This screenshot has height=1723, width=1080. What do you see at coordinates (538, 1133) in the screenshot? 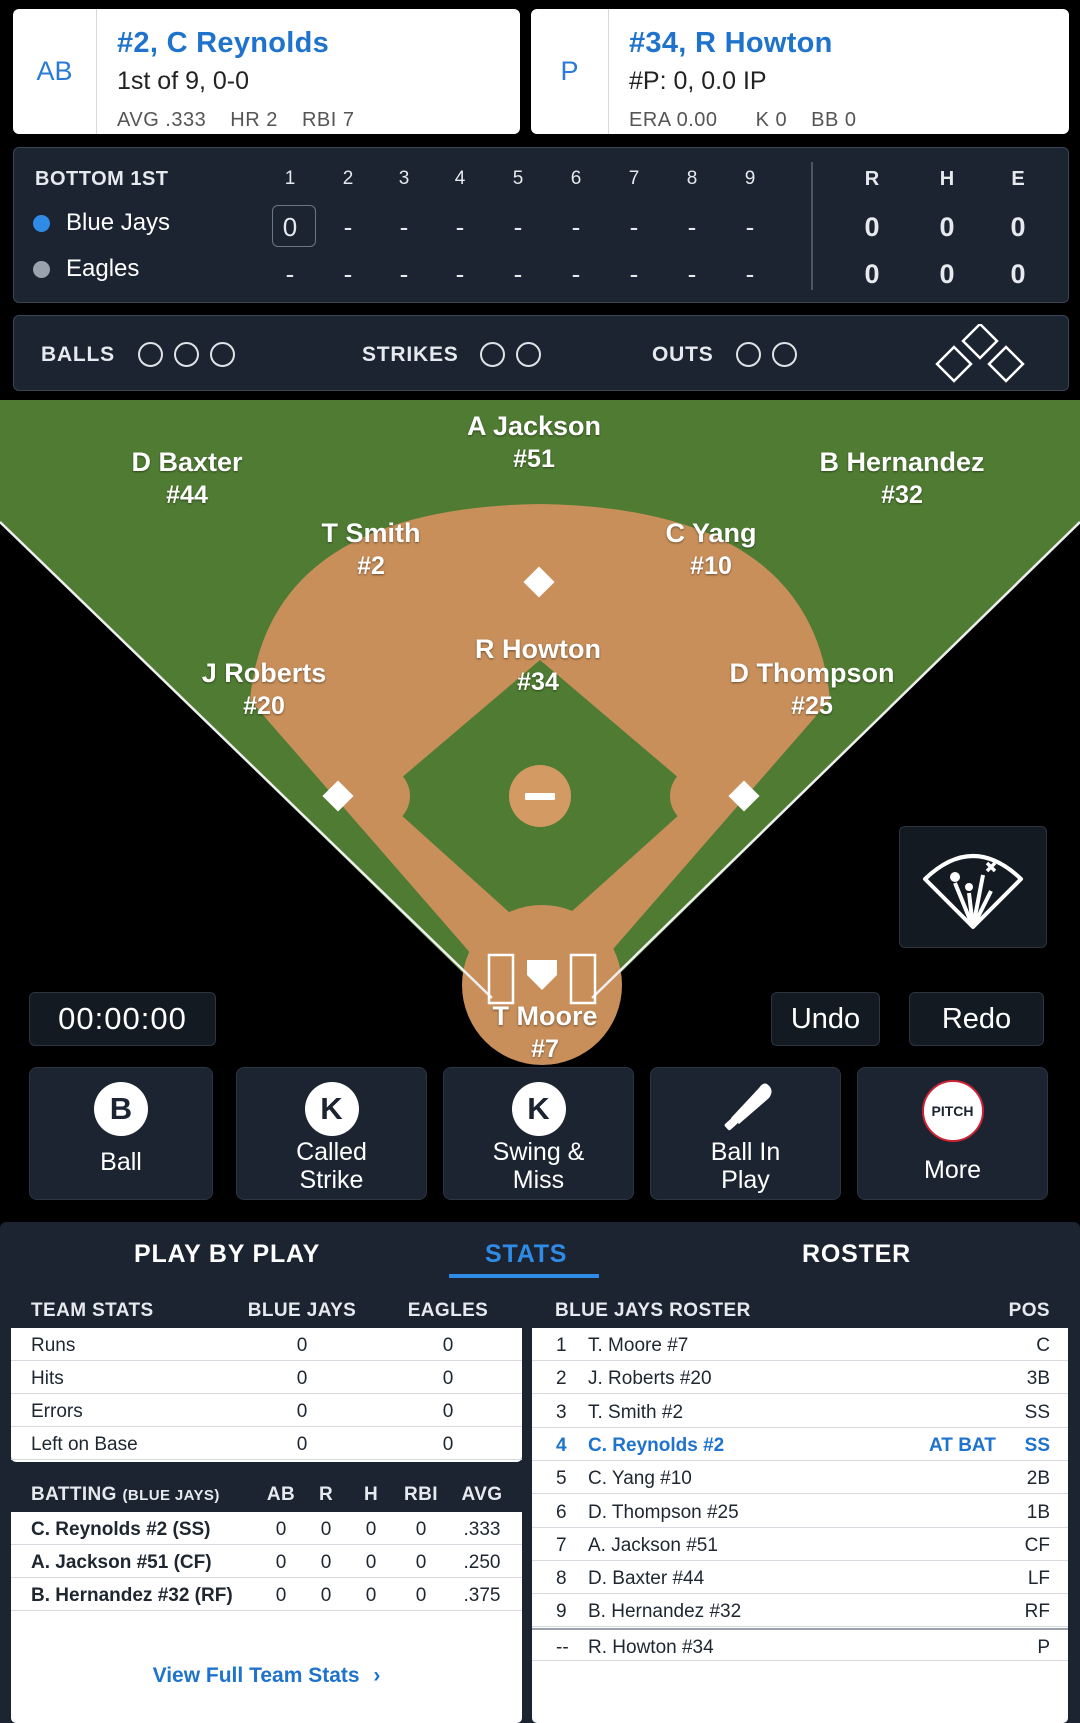
I see `swing-miss-button: K Swing & Miss` at bounding box center [538, 1133].